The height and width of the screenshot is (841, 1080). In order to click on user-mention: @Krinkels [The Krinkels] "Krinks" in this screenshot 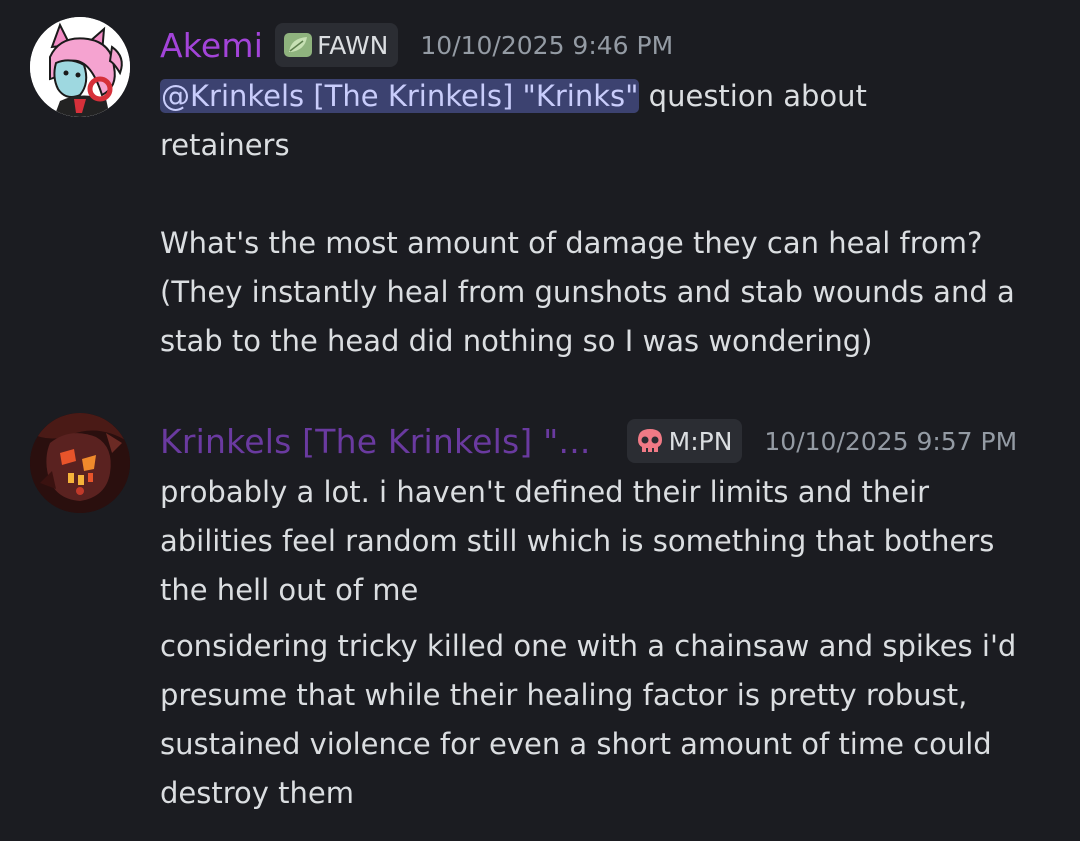, I will do `click(400, 96)`.